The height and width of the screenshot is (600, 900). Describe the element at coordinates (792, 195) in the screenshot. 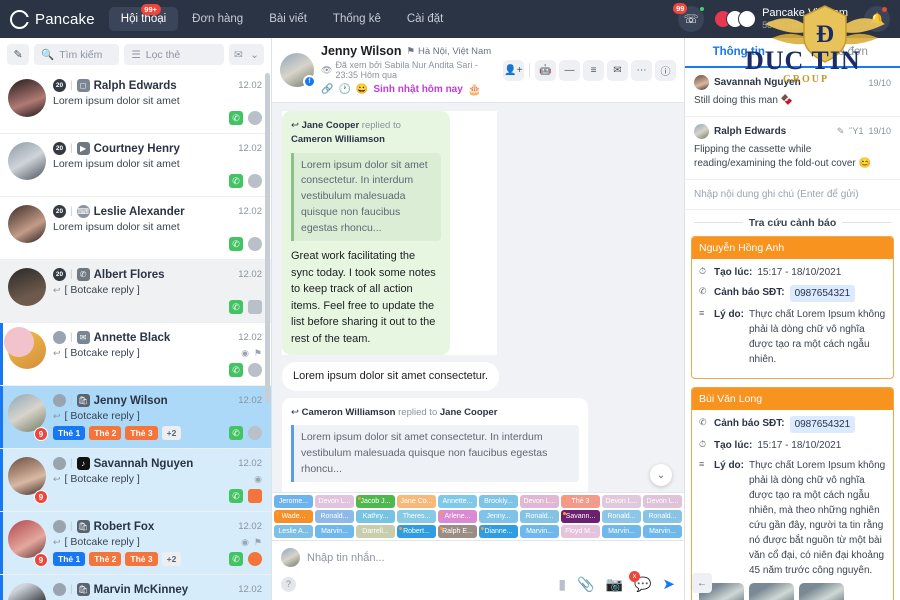

I see `note-input: Nhập nội dung ghi chú (Enter để gửi)` at that location.